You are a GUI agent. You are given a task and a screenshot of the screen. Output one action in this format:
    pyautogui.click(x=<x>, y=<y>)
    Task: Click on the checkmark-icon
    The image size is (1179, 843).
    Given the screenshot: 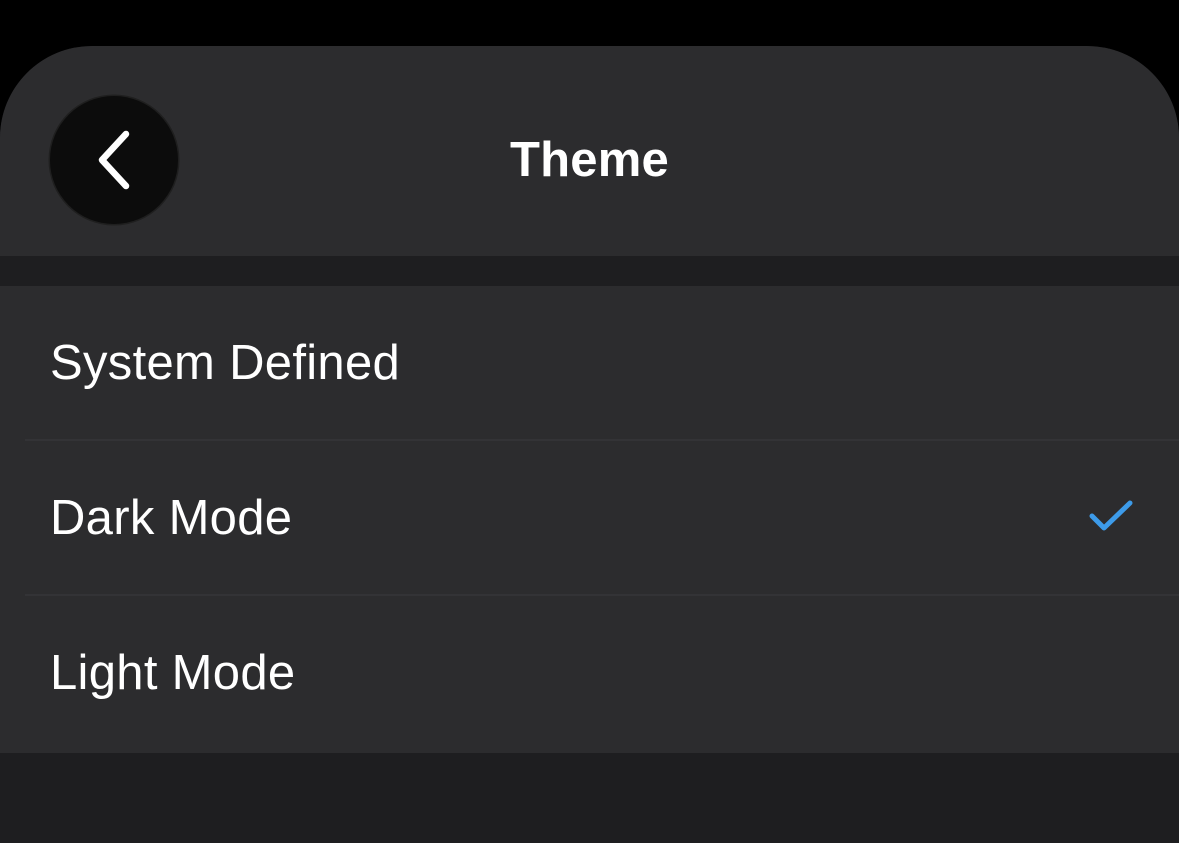 What is the action you would take?
    pyautogui.click(x=1111, y=515)
    